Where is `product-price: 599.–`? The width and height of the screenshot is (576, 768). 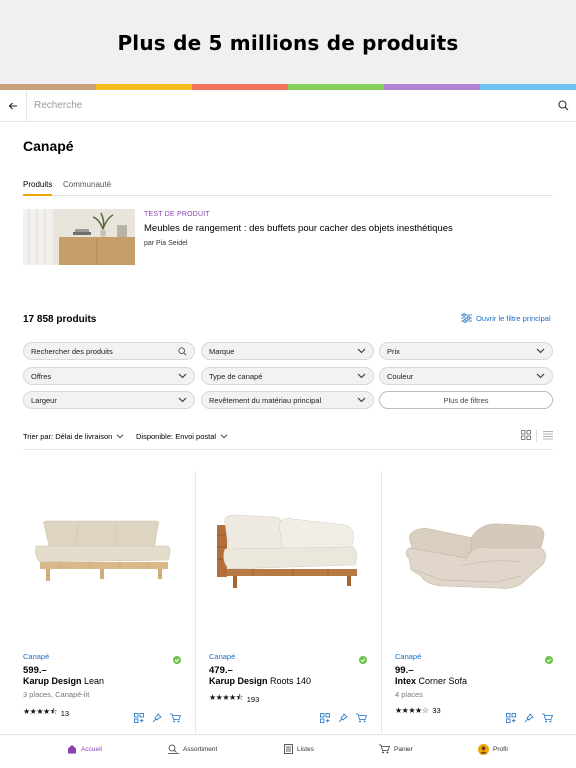
product-price: 599.– is located at coordinates (35, 670).